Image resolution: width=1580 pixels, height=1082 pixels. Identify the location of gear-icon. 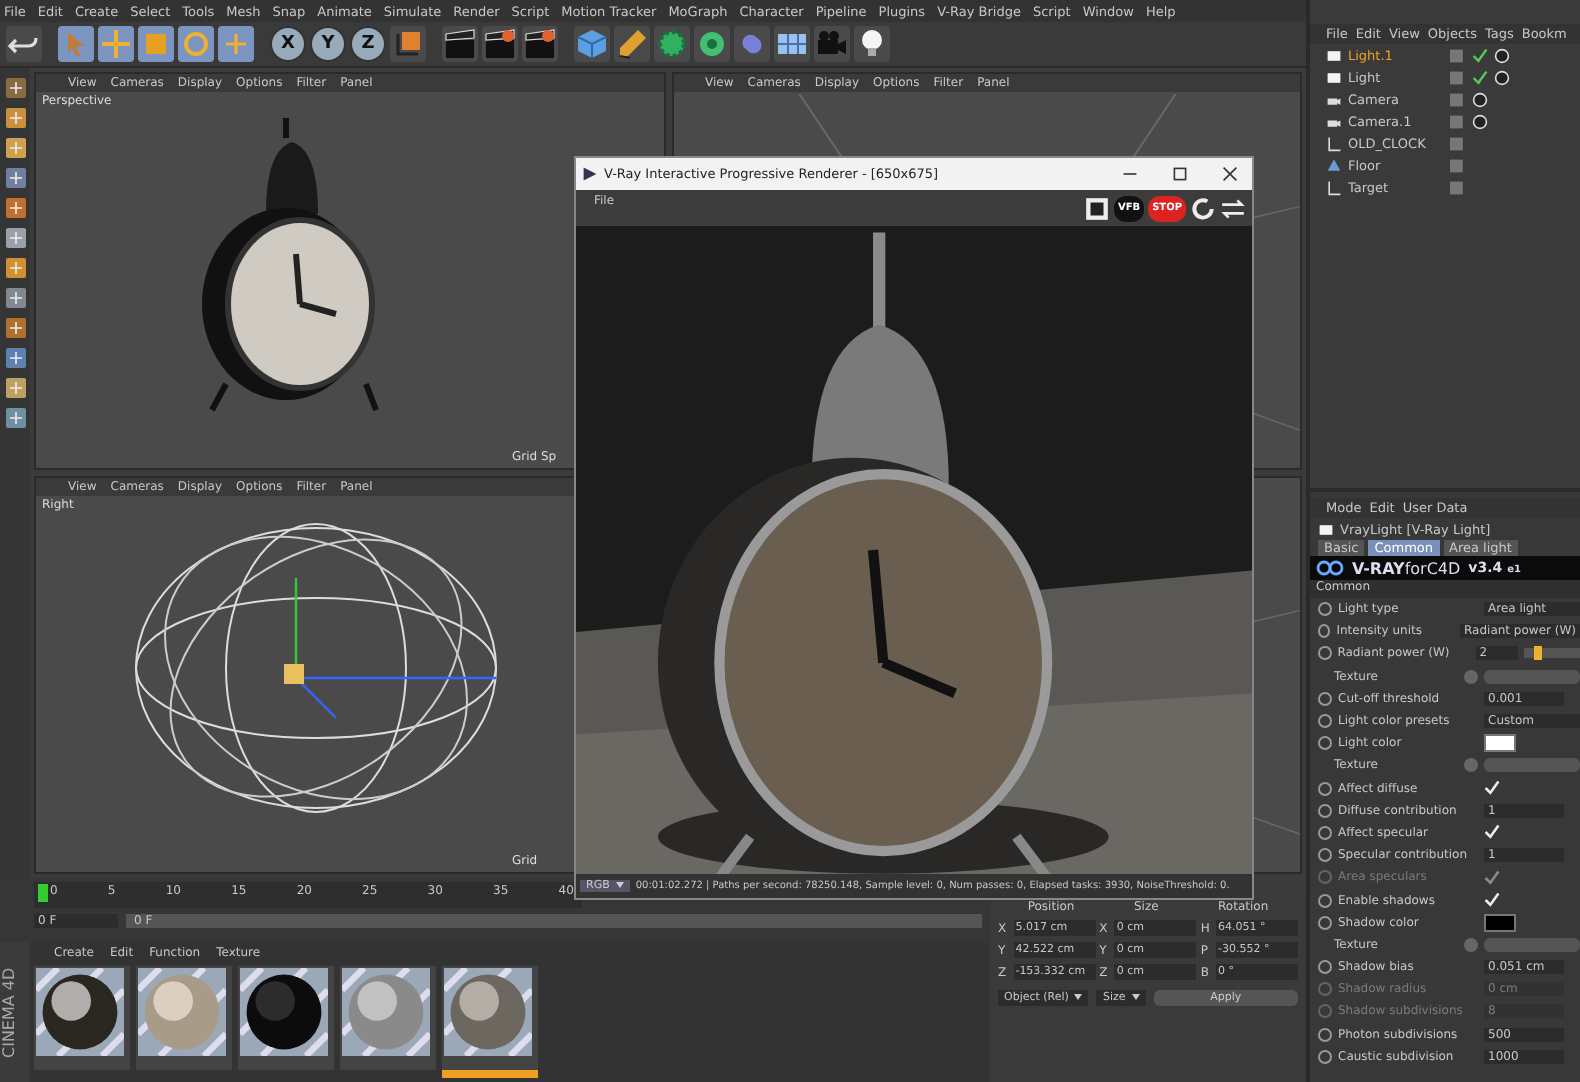
(672, 44).